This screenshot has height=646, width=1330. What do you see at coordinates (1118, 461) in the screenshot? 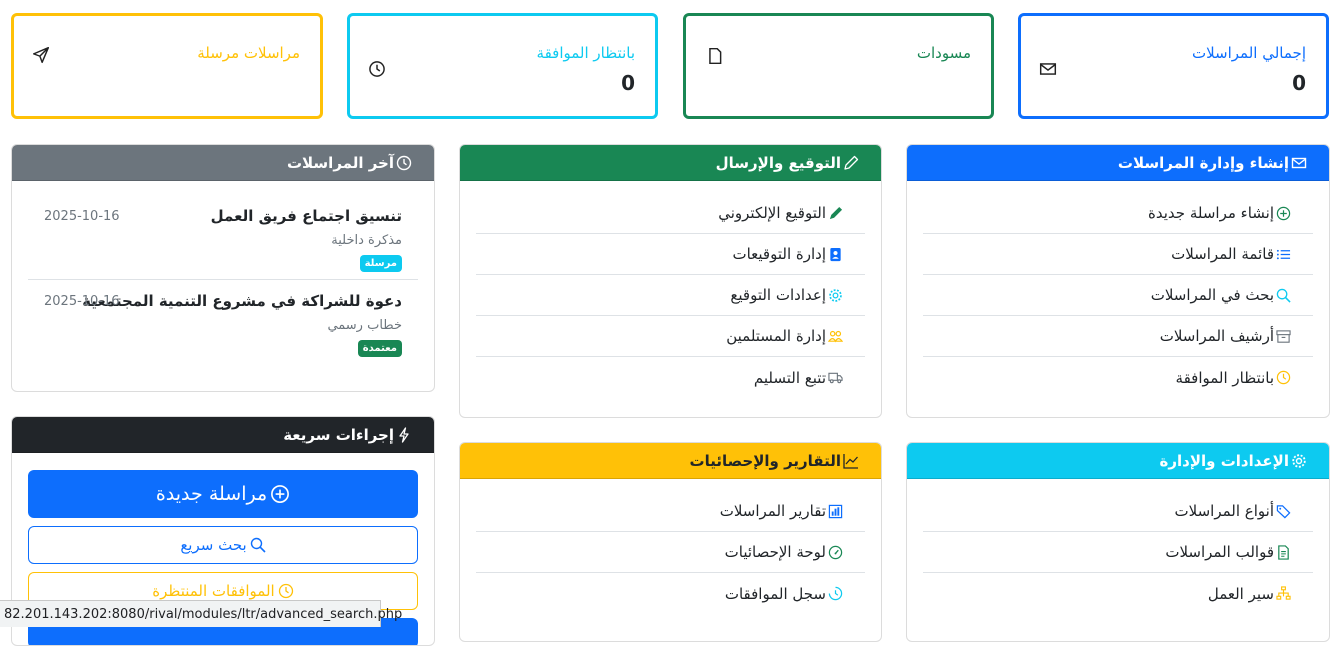
I see `settings-card-header: الإعدادات والإدارة` at bounding box center [1118, 461].